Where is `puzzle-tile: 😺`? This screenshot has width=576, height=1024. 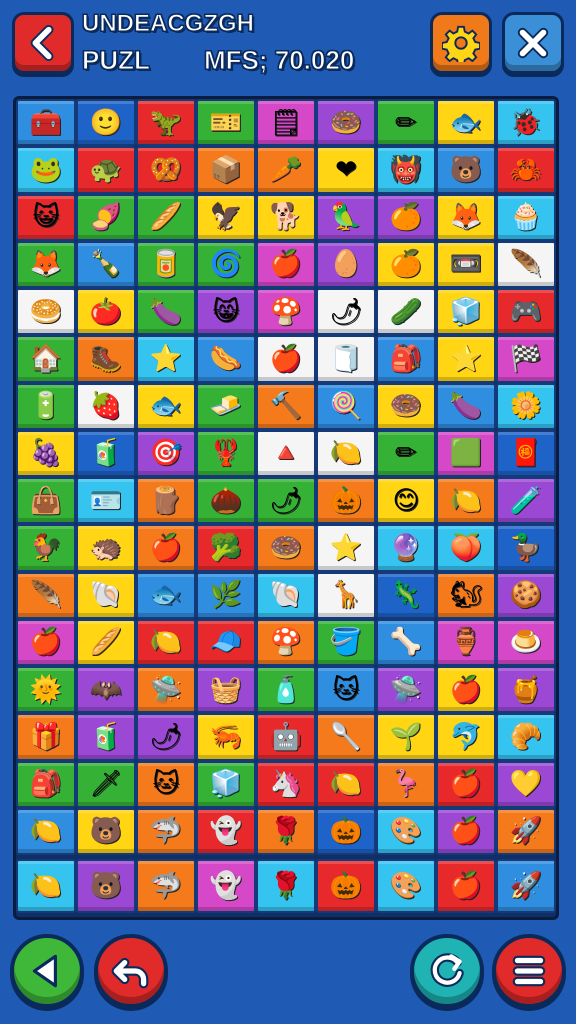
puzzle-tile: 😺 is located at coordinates (46, 217).